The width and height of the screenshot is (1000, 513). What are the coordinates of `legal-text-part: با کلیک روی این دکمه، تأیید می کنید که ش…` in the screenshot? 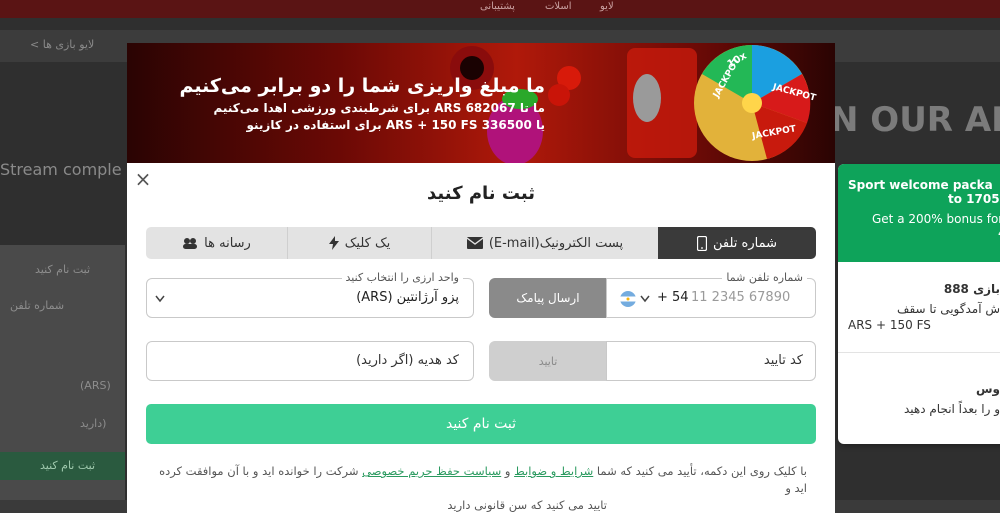 It's located at (700, 471).